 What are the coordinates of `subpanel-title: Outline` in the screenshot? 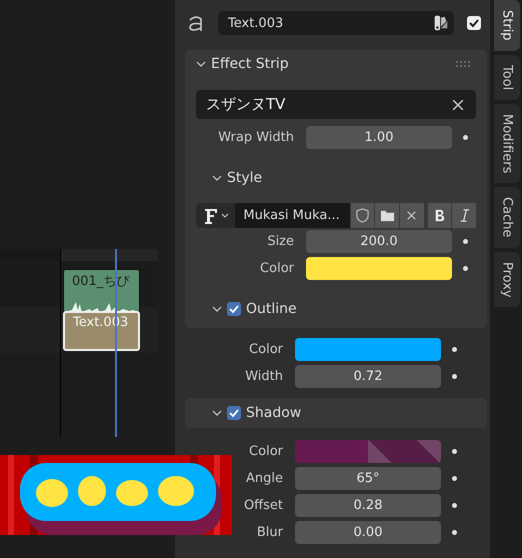 It's located at (271, 309).